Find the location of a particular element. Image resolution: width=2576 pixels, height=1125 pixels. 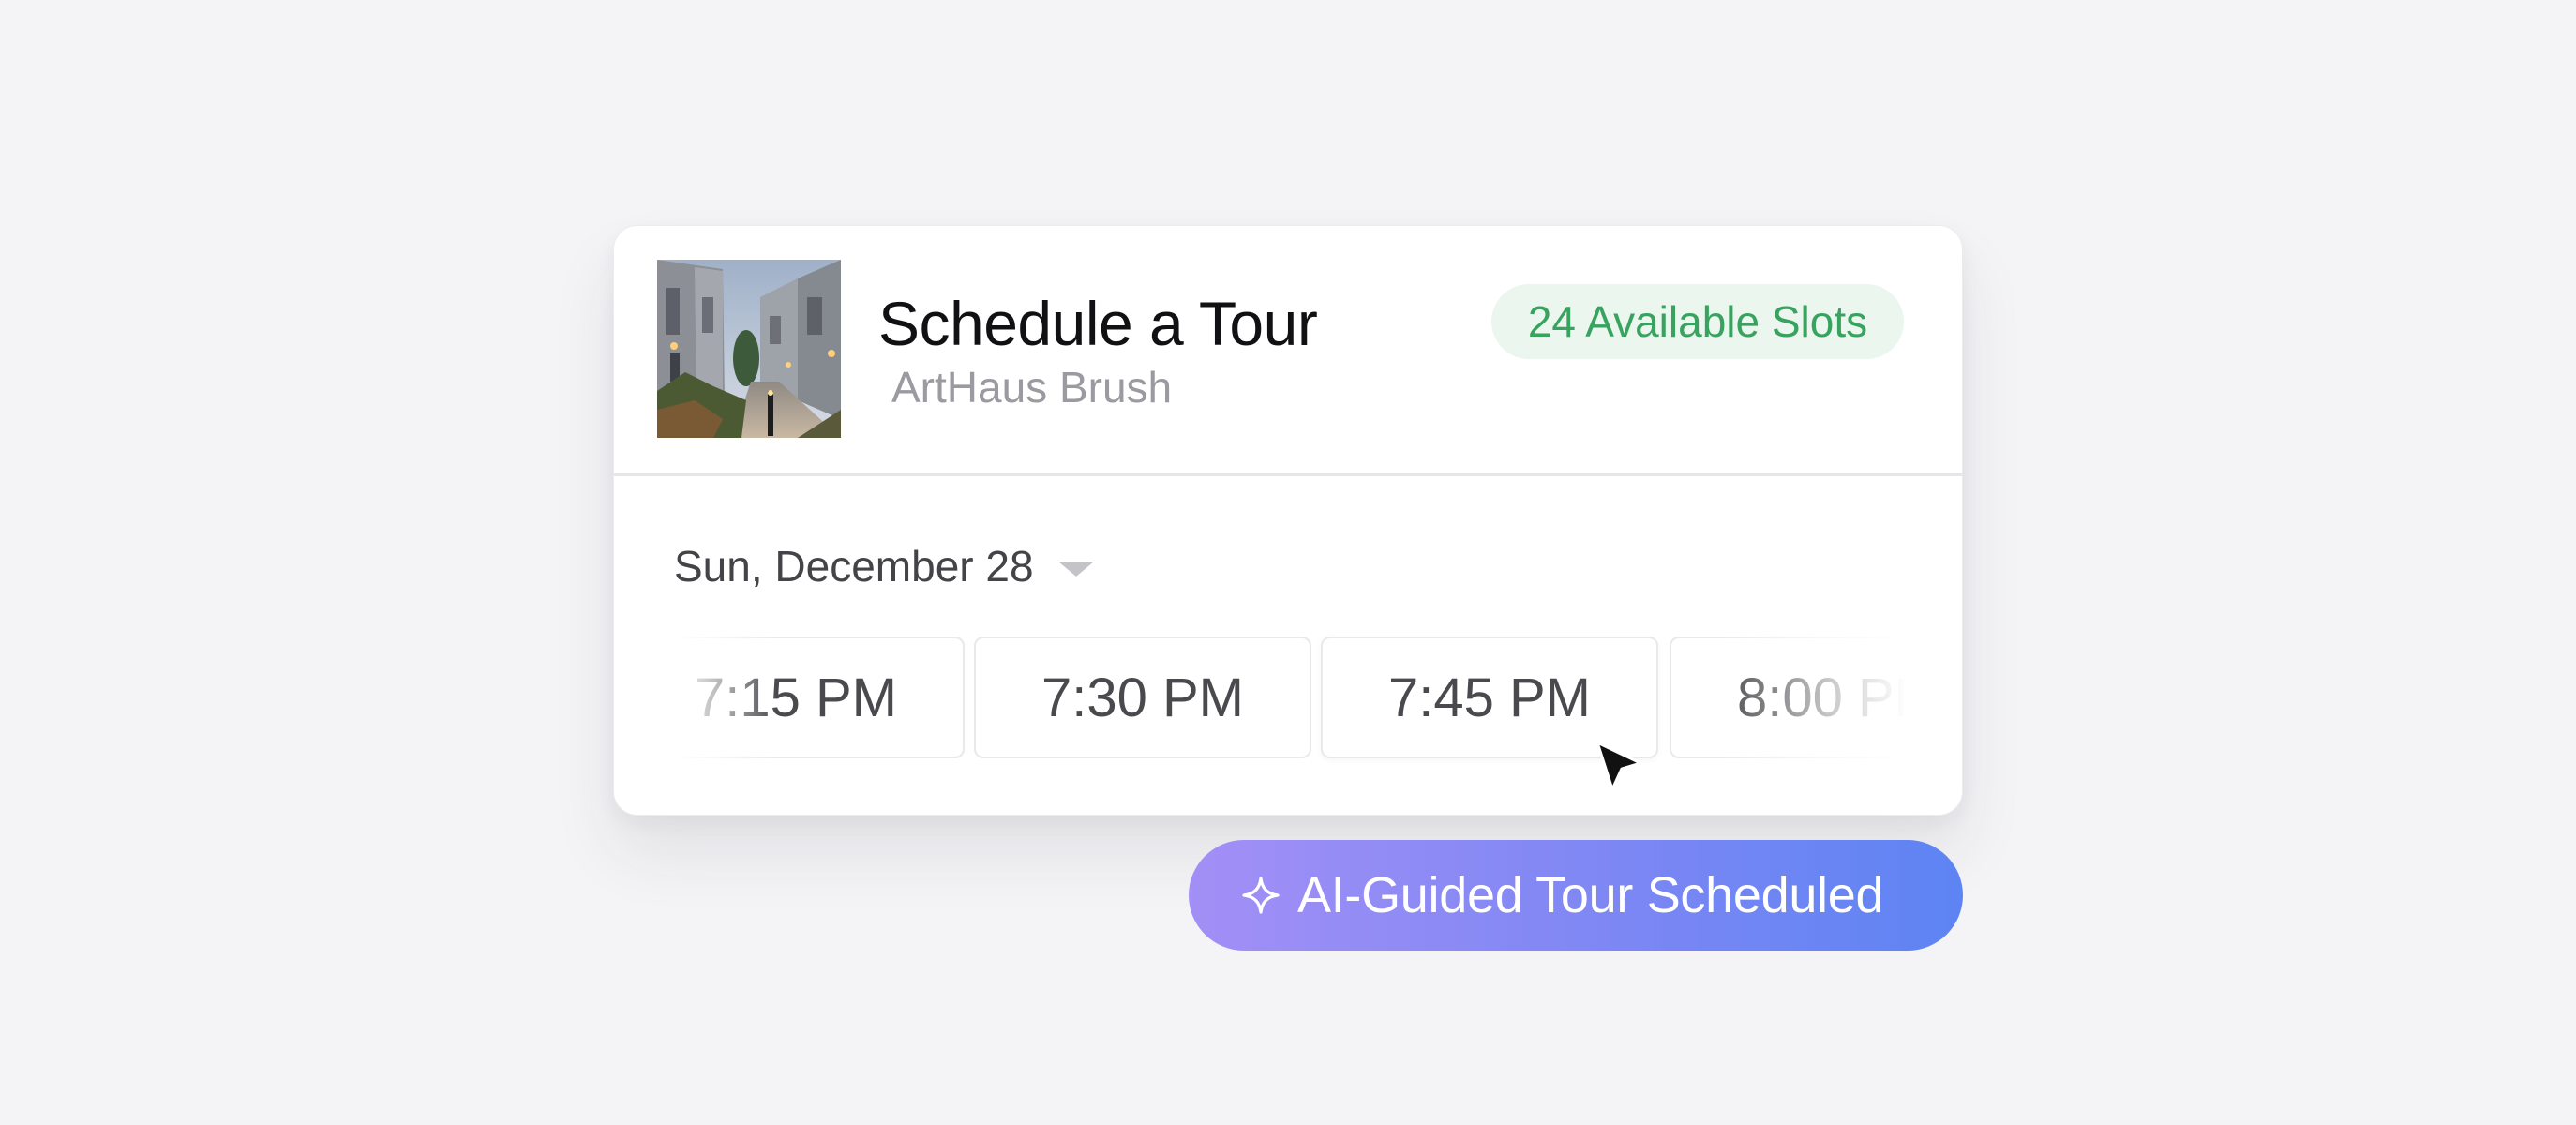

property-name: ArtHaus Brush is located at coordinates (1032, 387).